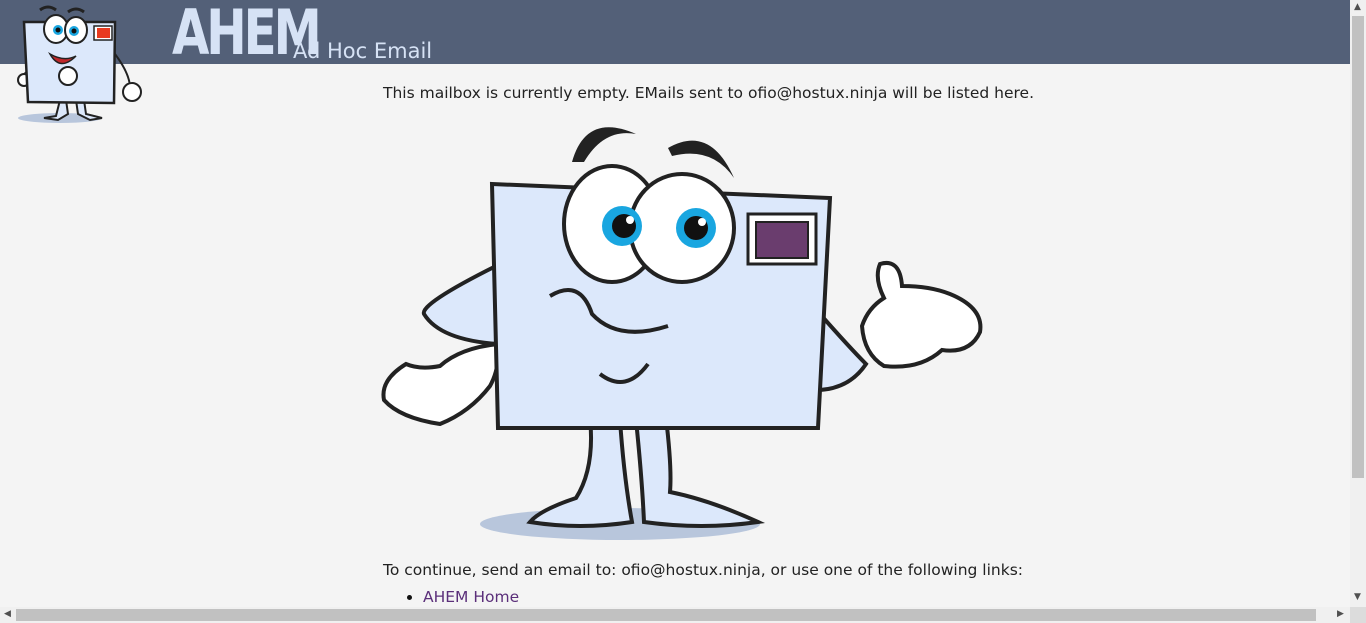 The image size is (1366, 623). What do you see at coordinates (1358, 615) in the screenshot?
I see `scrollbar-corner` at bounding box center [1358, 615].